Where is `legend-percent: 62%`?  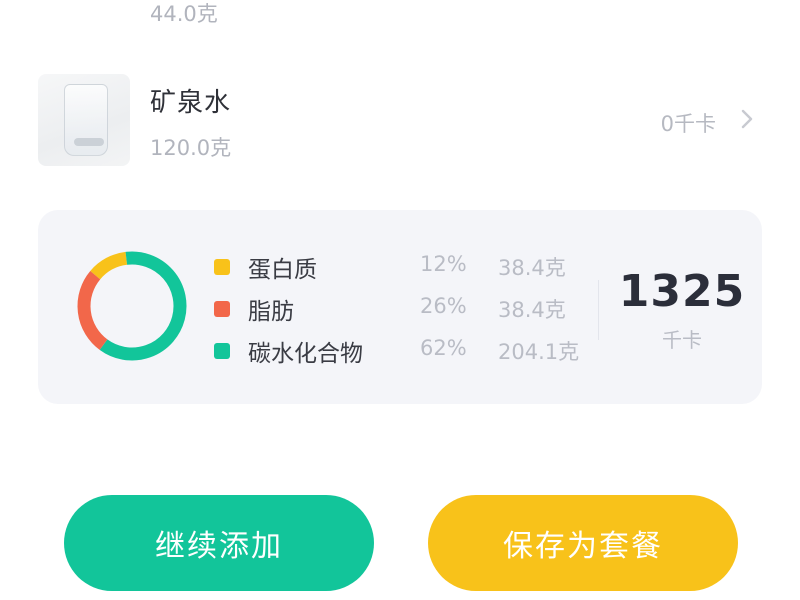
legend-percent: 62% is located at coordinates (443, 348).